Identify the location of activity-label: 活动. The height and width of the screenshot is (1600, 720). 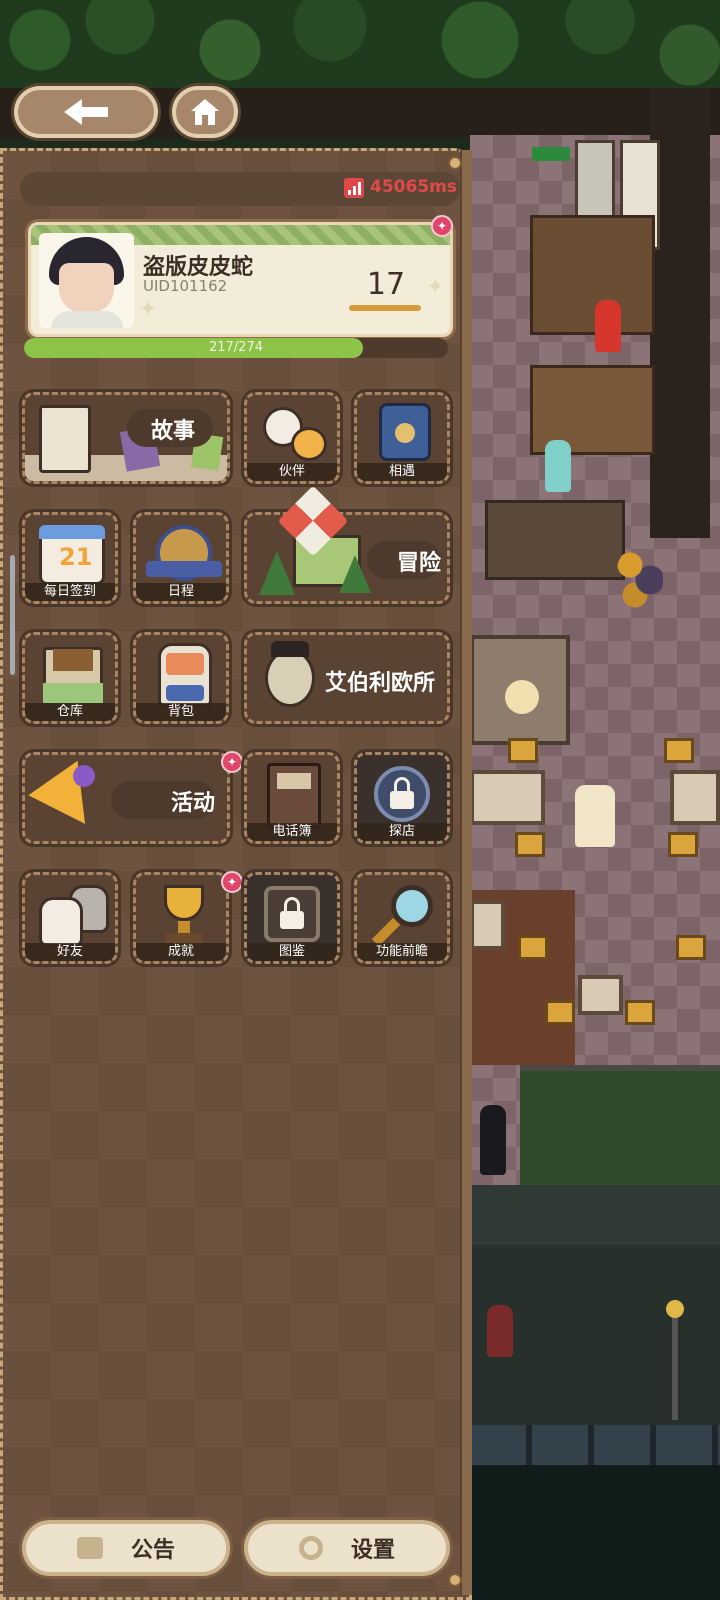
(193, 803).